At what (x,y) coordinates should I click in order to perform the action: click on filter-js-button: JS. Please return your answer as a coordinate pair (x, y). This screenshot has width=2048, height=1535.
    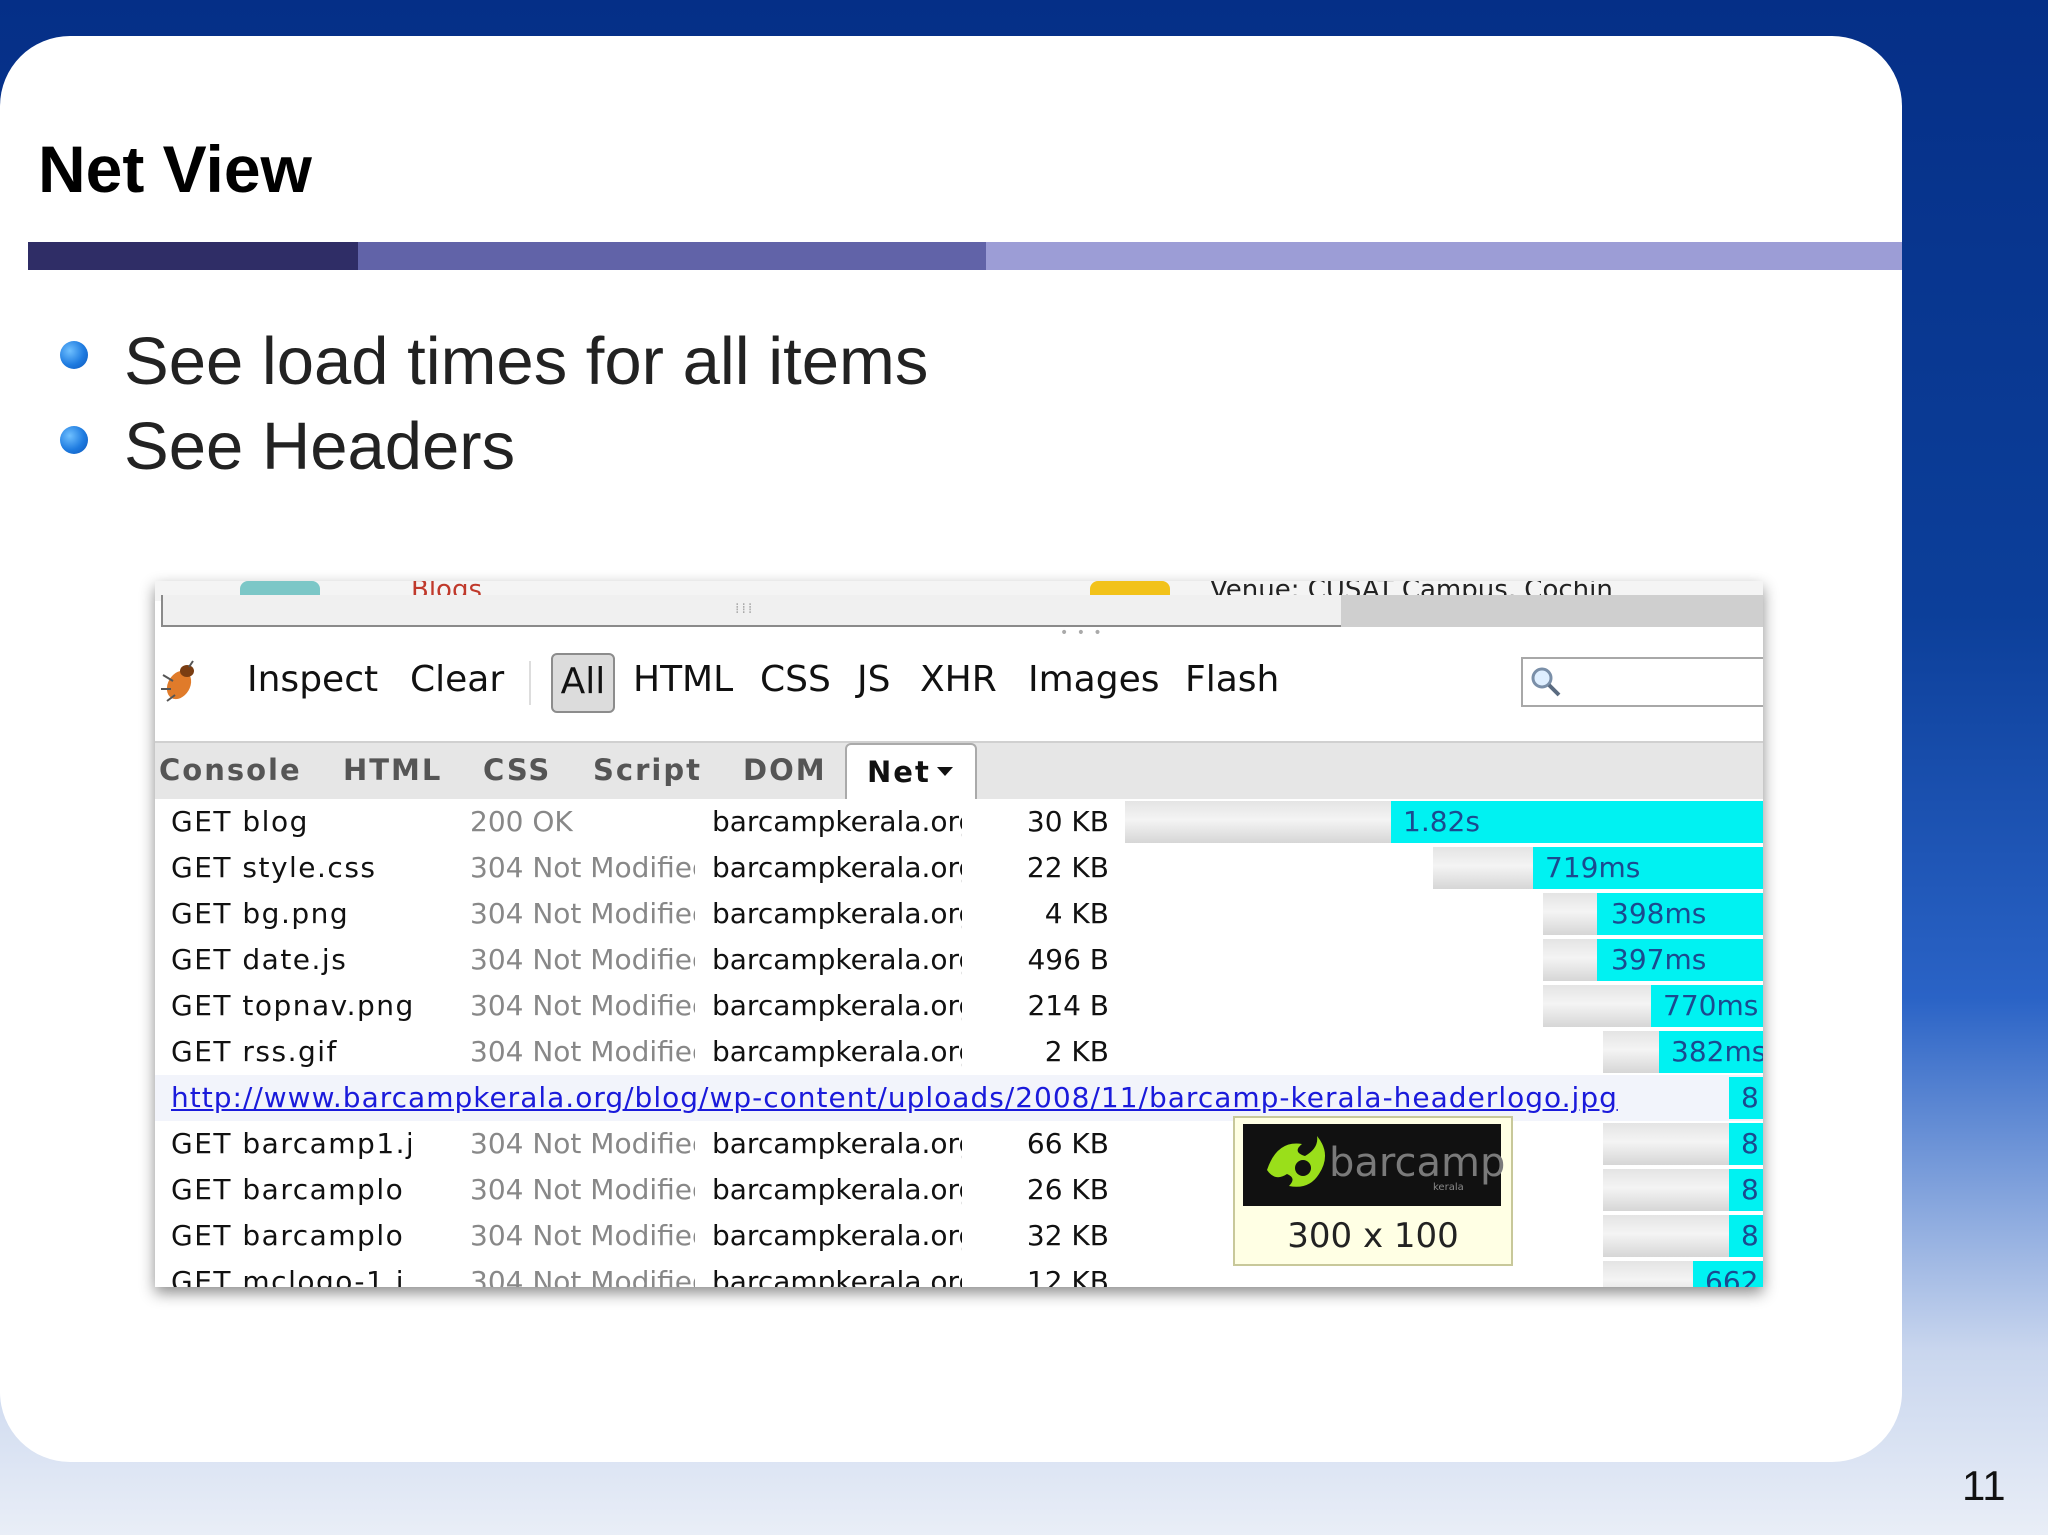
    Looking at the image, I should click on (873, 679).